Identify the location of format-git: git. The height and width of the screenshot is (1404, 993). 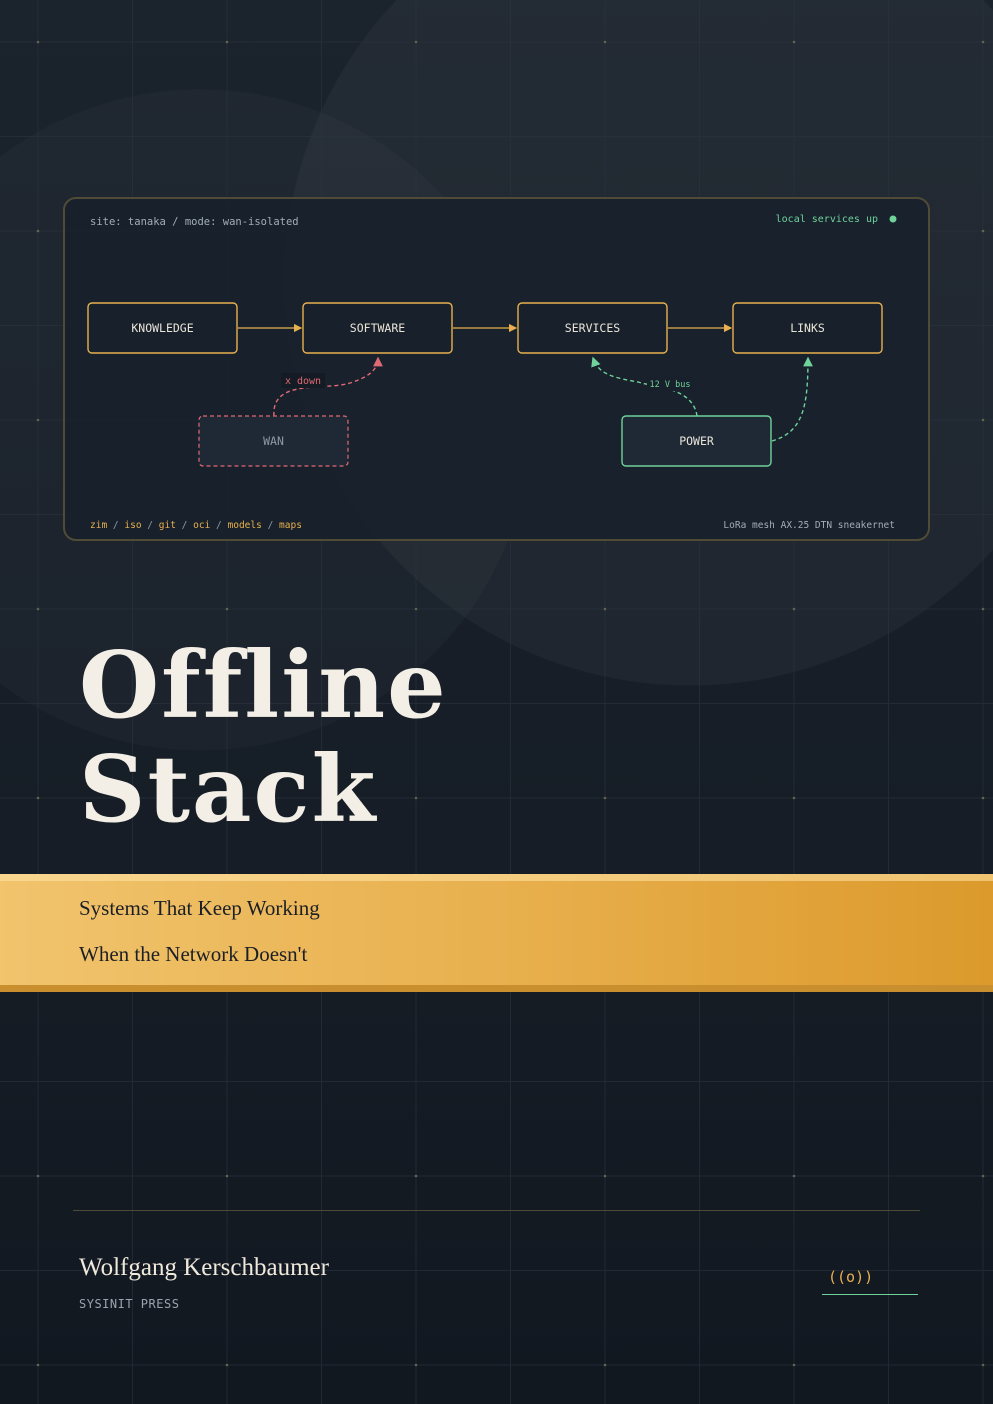
(167, 525).